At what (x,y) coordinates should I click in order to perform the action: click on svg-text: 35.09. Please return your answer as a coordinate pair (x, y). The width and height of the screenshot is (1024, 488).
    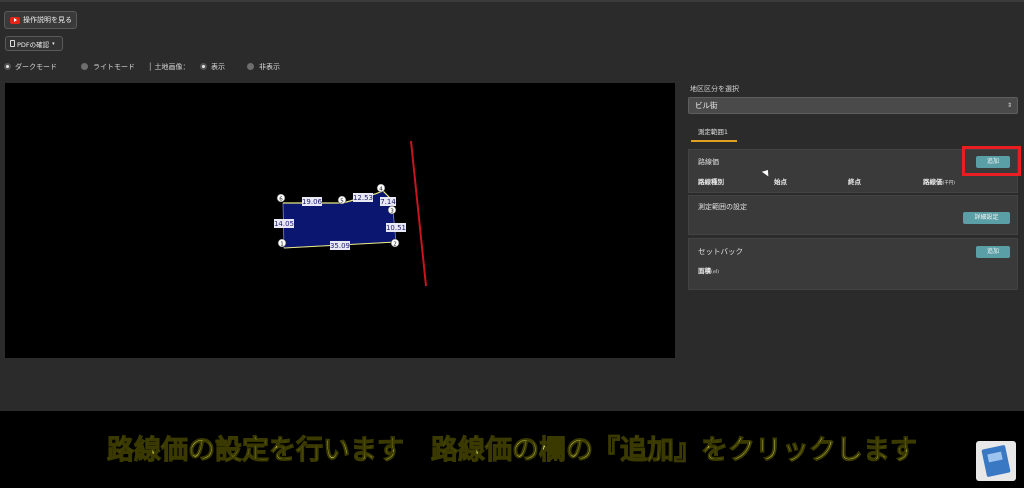
    Looking at the image, I should click on (340, 246).